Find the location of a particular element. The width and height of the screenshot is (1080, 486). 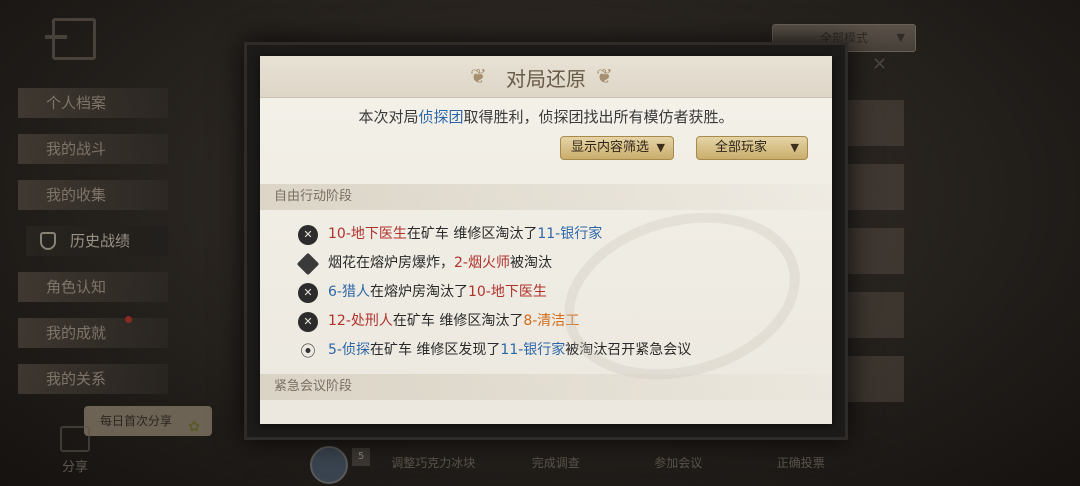

player-name: 8-清洁工 is located at coordinates (551, 321).